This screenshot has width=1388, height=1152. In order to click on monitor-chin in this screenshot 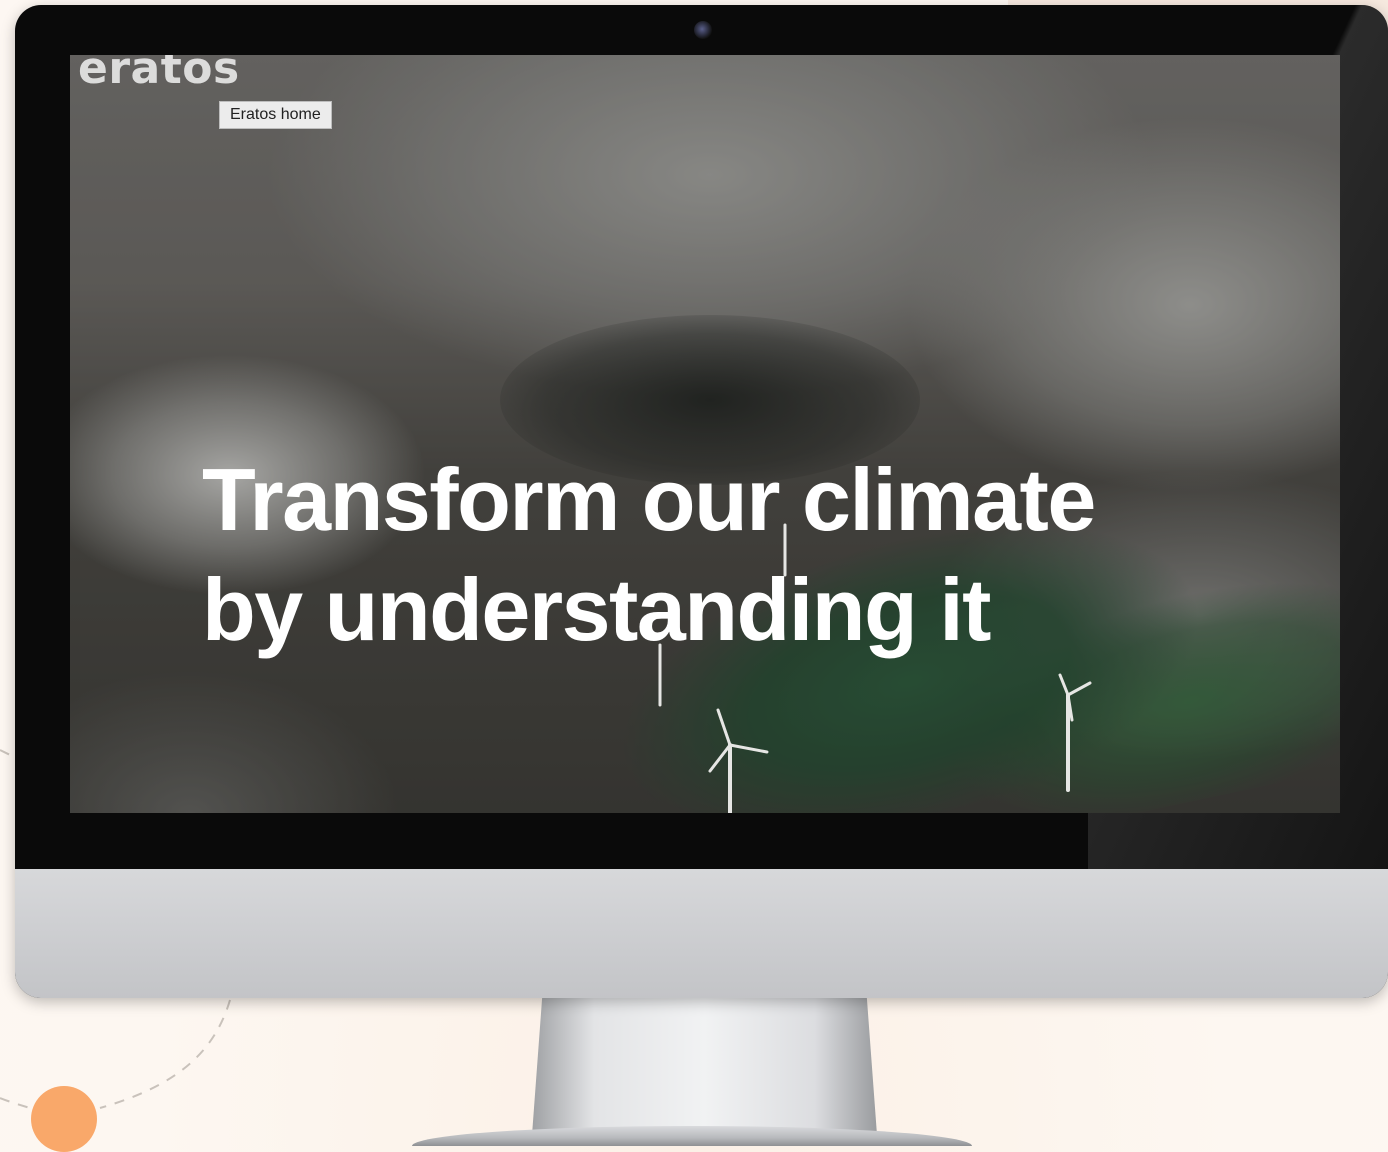, I will do `click(701, 933)`.